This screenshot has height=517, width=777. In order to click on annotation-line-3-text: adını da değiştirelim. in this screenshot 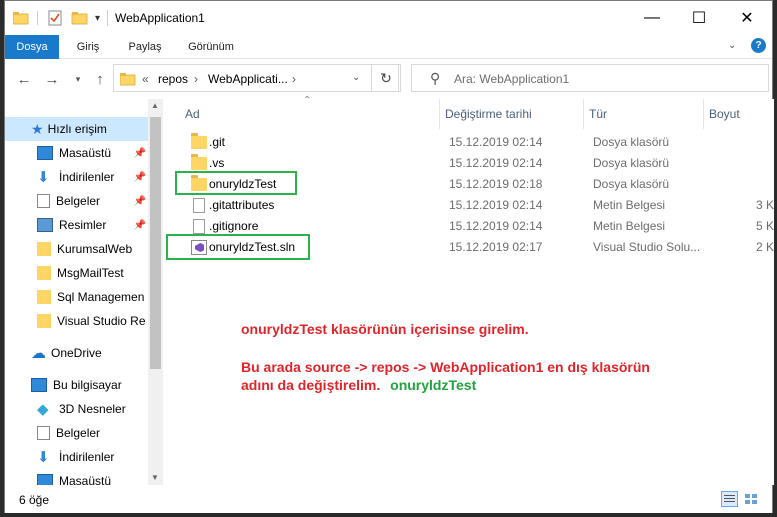, I will do `click(311, 385)`.